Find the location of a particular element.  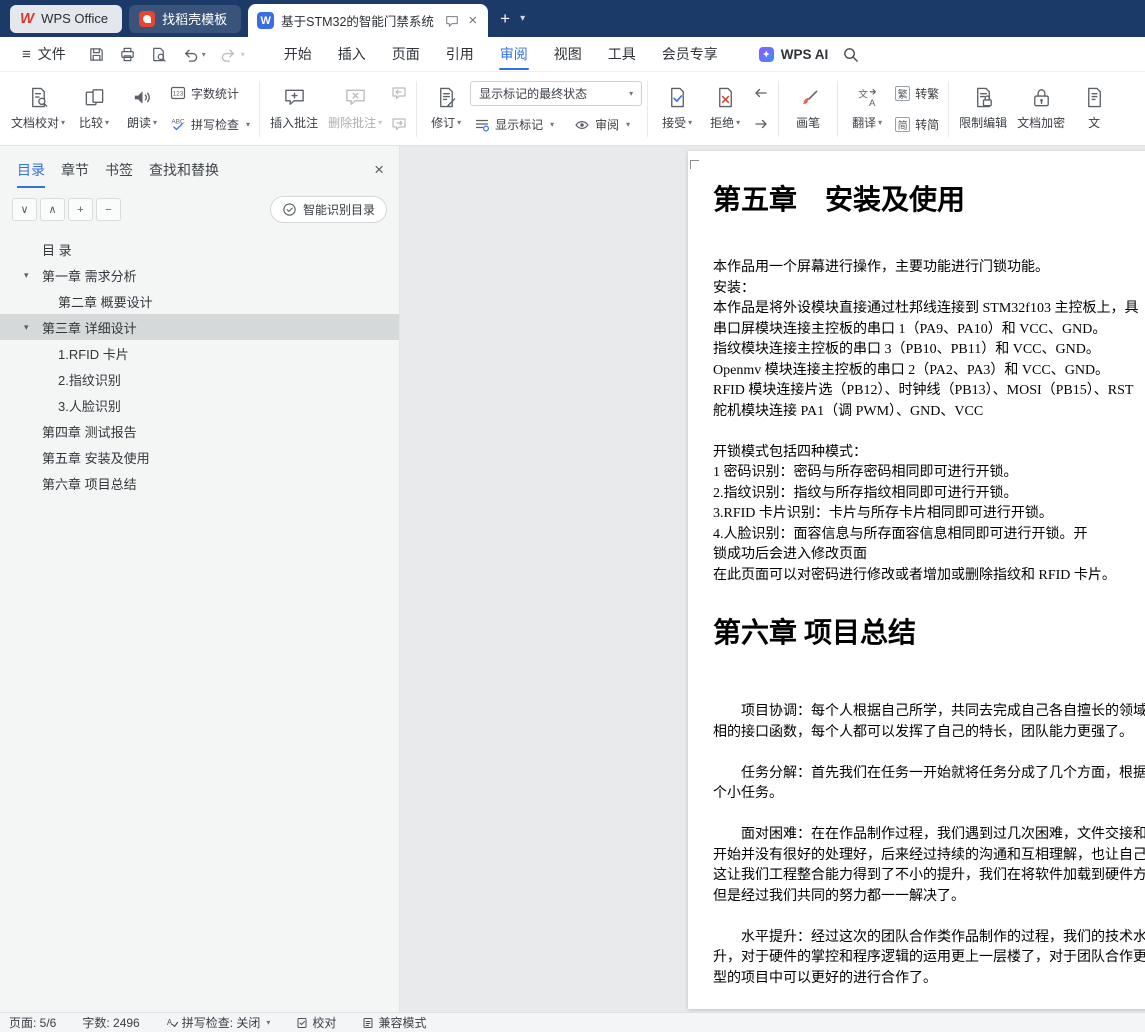

redo-button: ▾ is located at coordinates (232, 54).